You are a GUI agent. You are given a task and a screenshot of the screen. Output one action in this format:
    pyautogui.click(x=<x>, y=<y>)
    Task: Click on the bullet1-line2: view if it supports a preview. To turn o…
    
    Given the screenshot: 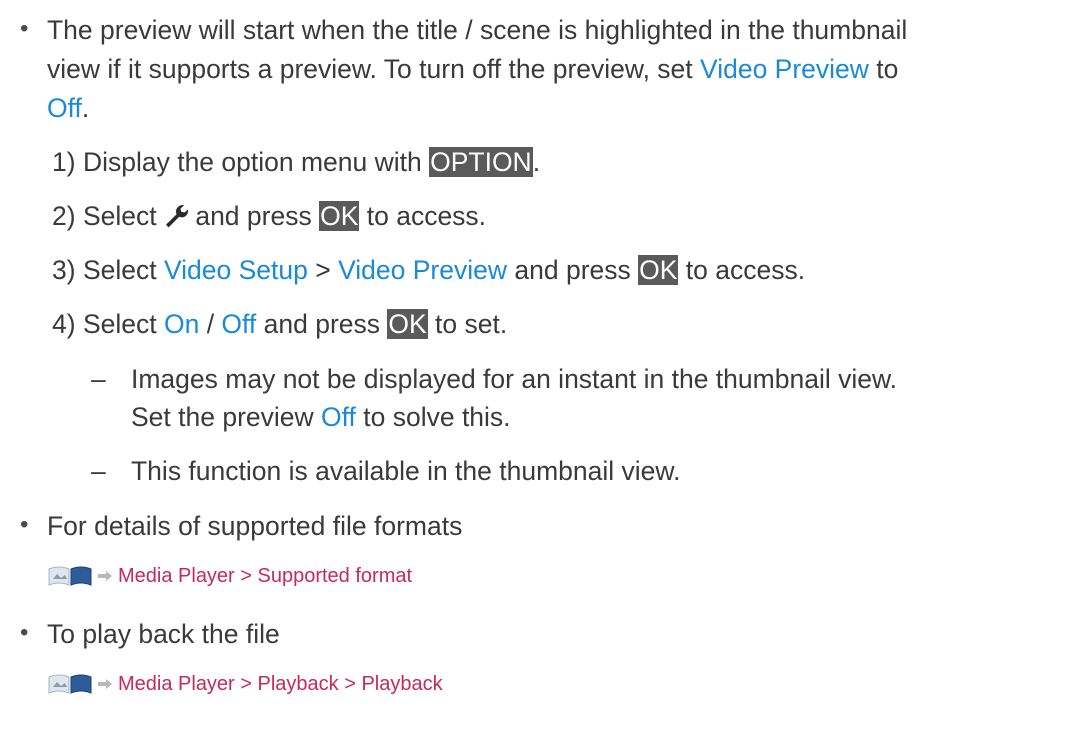 What is the action you would take?
    pyautogui.click(x=472, y=69)
    